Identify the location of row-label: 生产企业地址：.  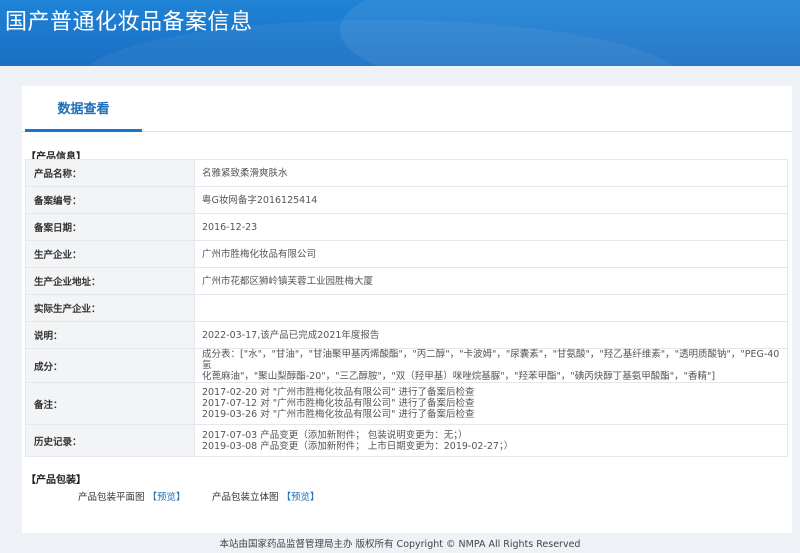
(110, 281).